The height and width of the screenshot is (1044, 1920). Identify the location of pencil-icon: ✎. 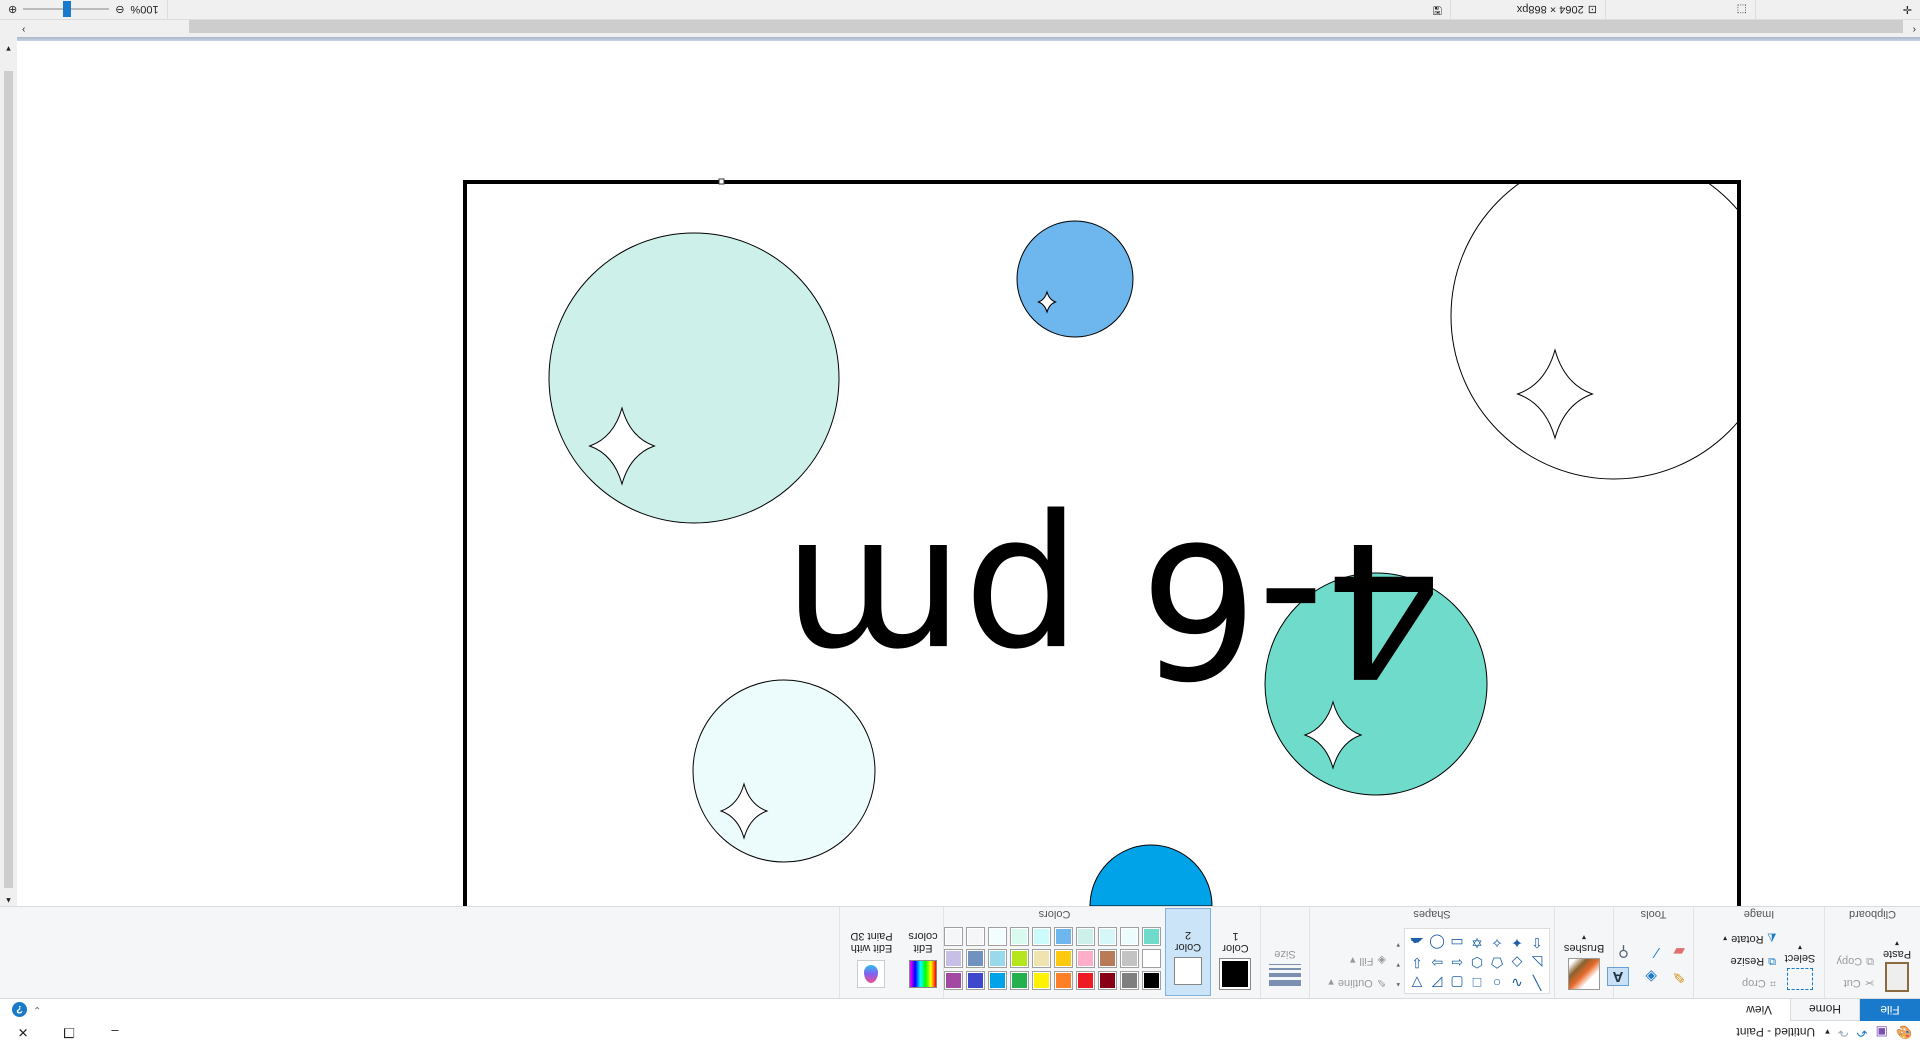
(1674, 976).